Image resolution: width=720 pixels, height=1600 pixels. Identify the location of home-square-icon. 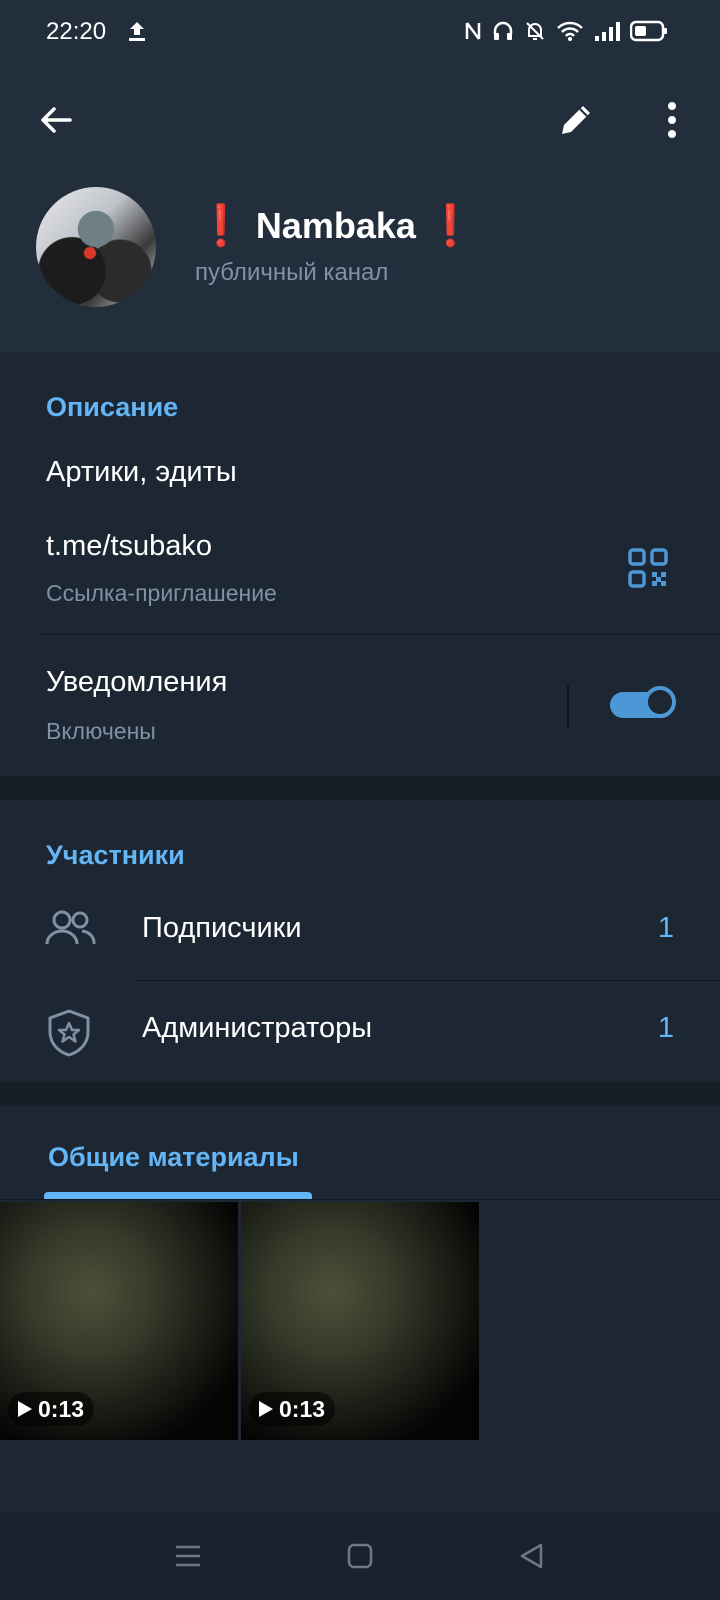
(360, 1556).